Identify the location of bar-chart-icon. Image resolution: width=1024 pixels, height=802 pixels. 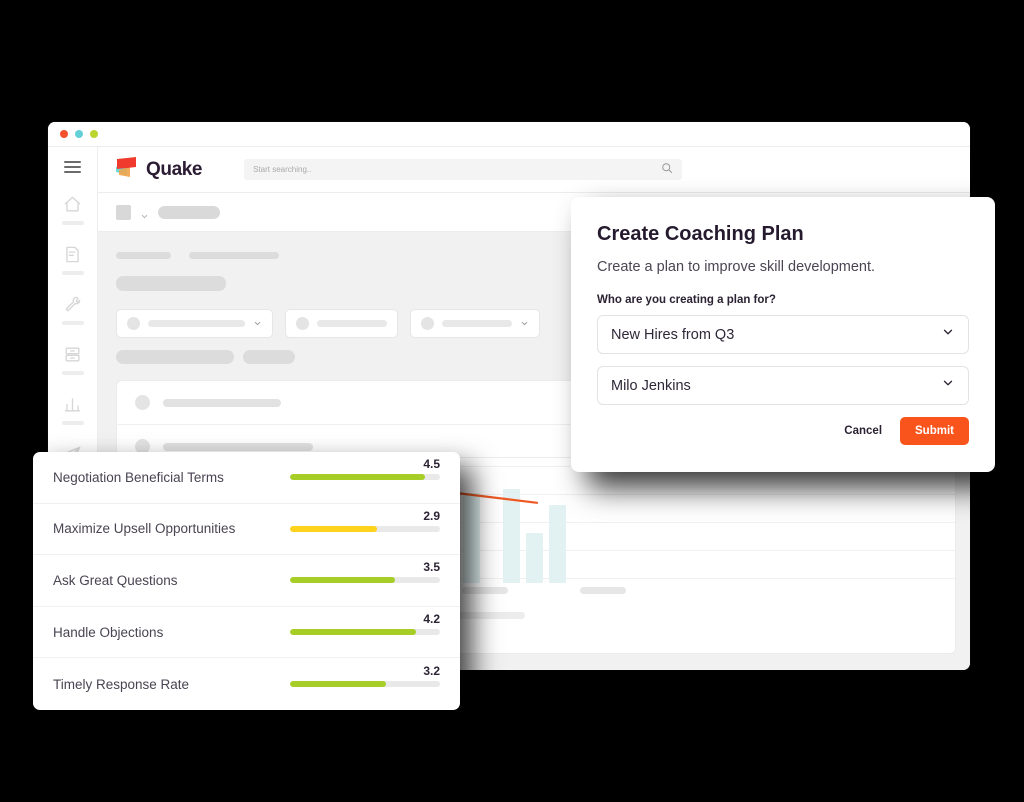
(72, 404).